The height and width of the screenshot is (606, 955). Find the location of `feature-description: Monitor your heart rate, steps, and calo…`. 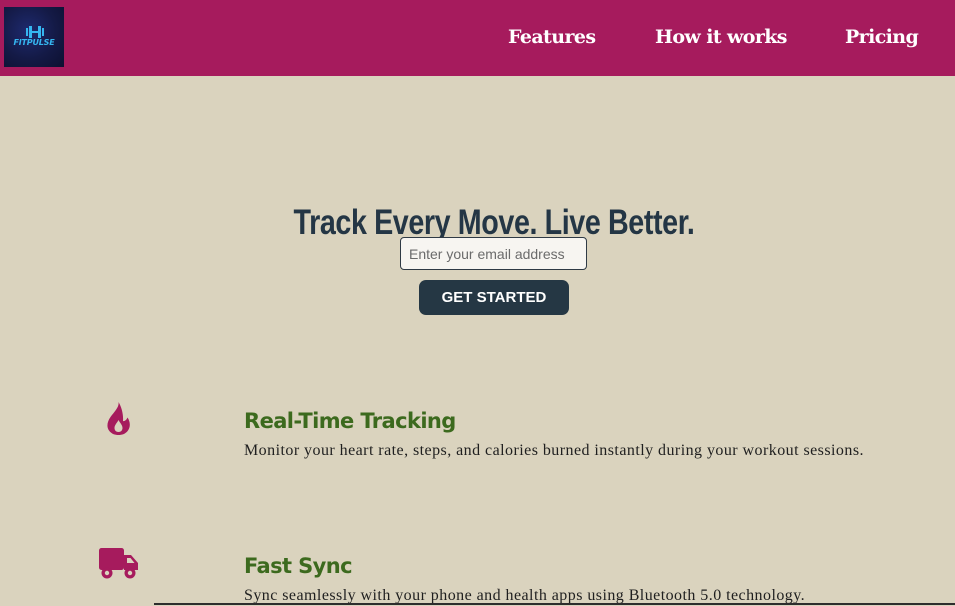

feature-description: Monitor your heart rate, steps, and calo… is located at coordinates (554, 450).